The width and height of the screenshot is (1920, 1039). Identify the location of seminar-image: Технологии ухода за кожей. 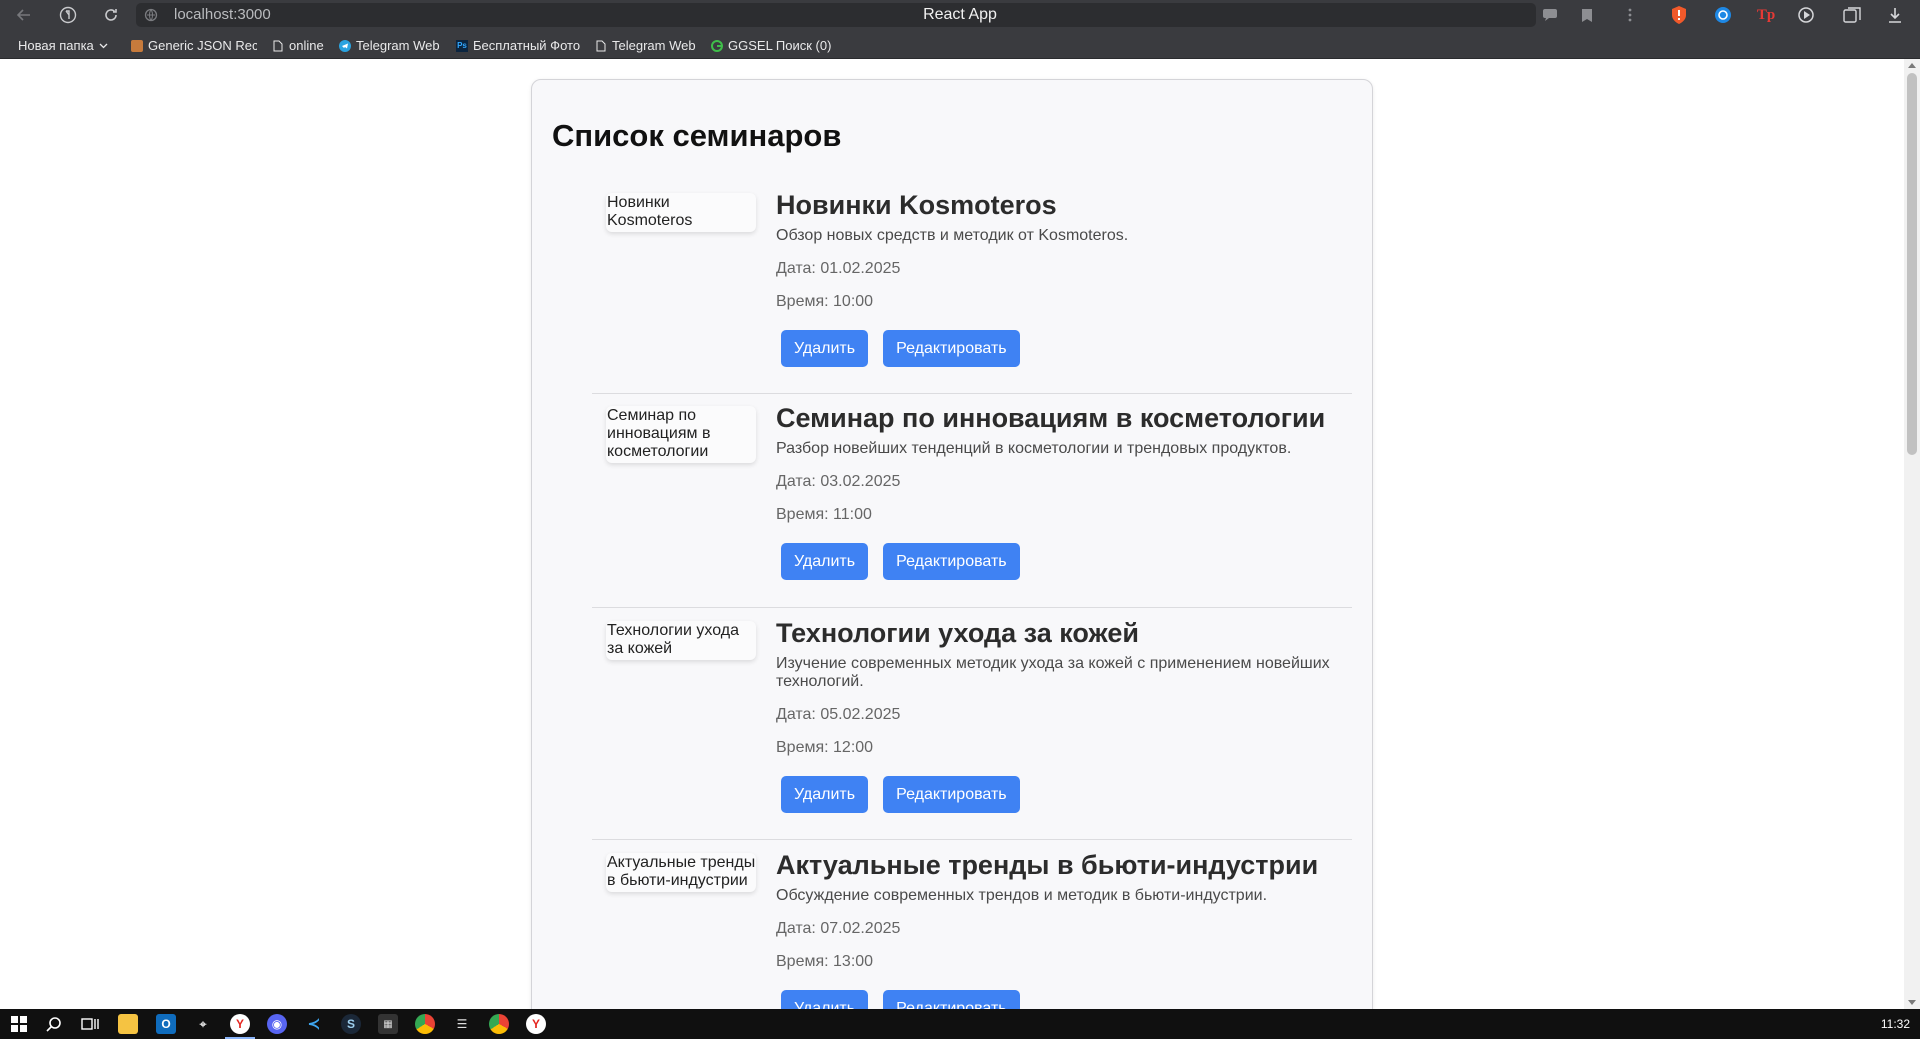
(681, 640).